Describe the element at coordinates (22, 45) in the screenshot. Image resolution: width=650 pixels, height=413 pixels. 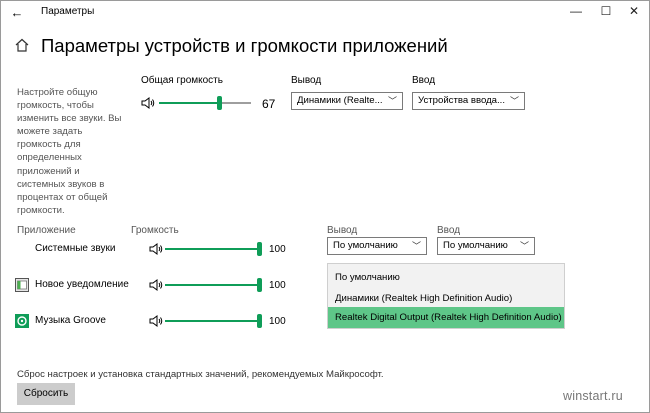
I see `home-icon` at that location.